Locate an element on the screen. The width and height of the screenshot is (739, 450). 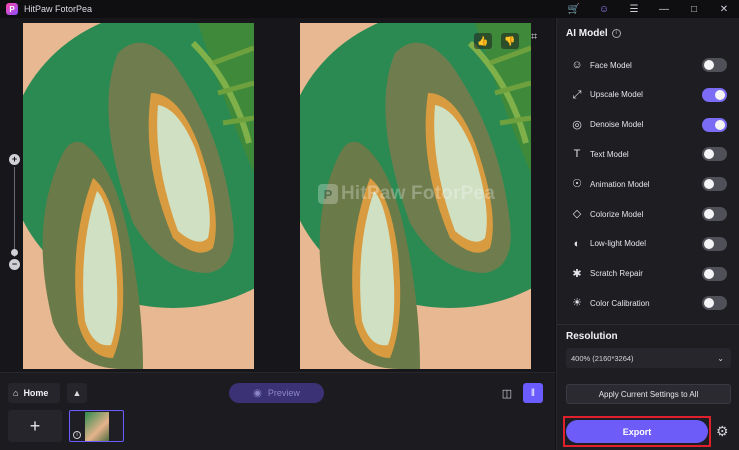
collapse-button: ▲ is located at coordinates (77, 393).